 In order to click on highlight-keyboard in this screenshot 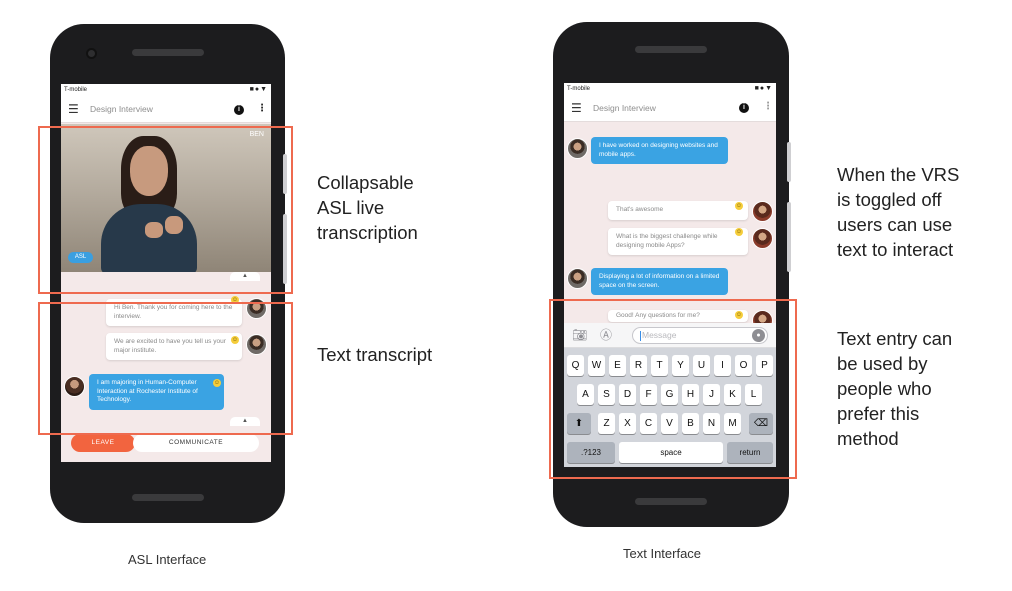, I will do `click(673, 389)`.